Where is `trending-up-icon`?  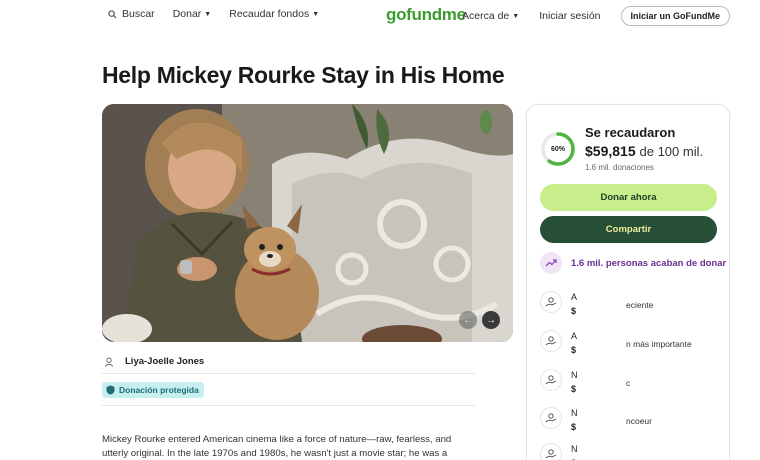 trending-up-icon is located at coordinates (551, 263).